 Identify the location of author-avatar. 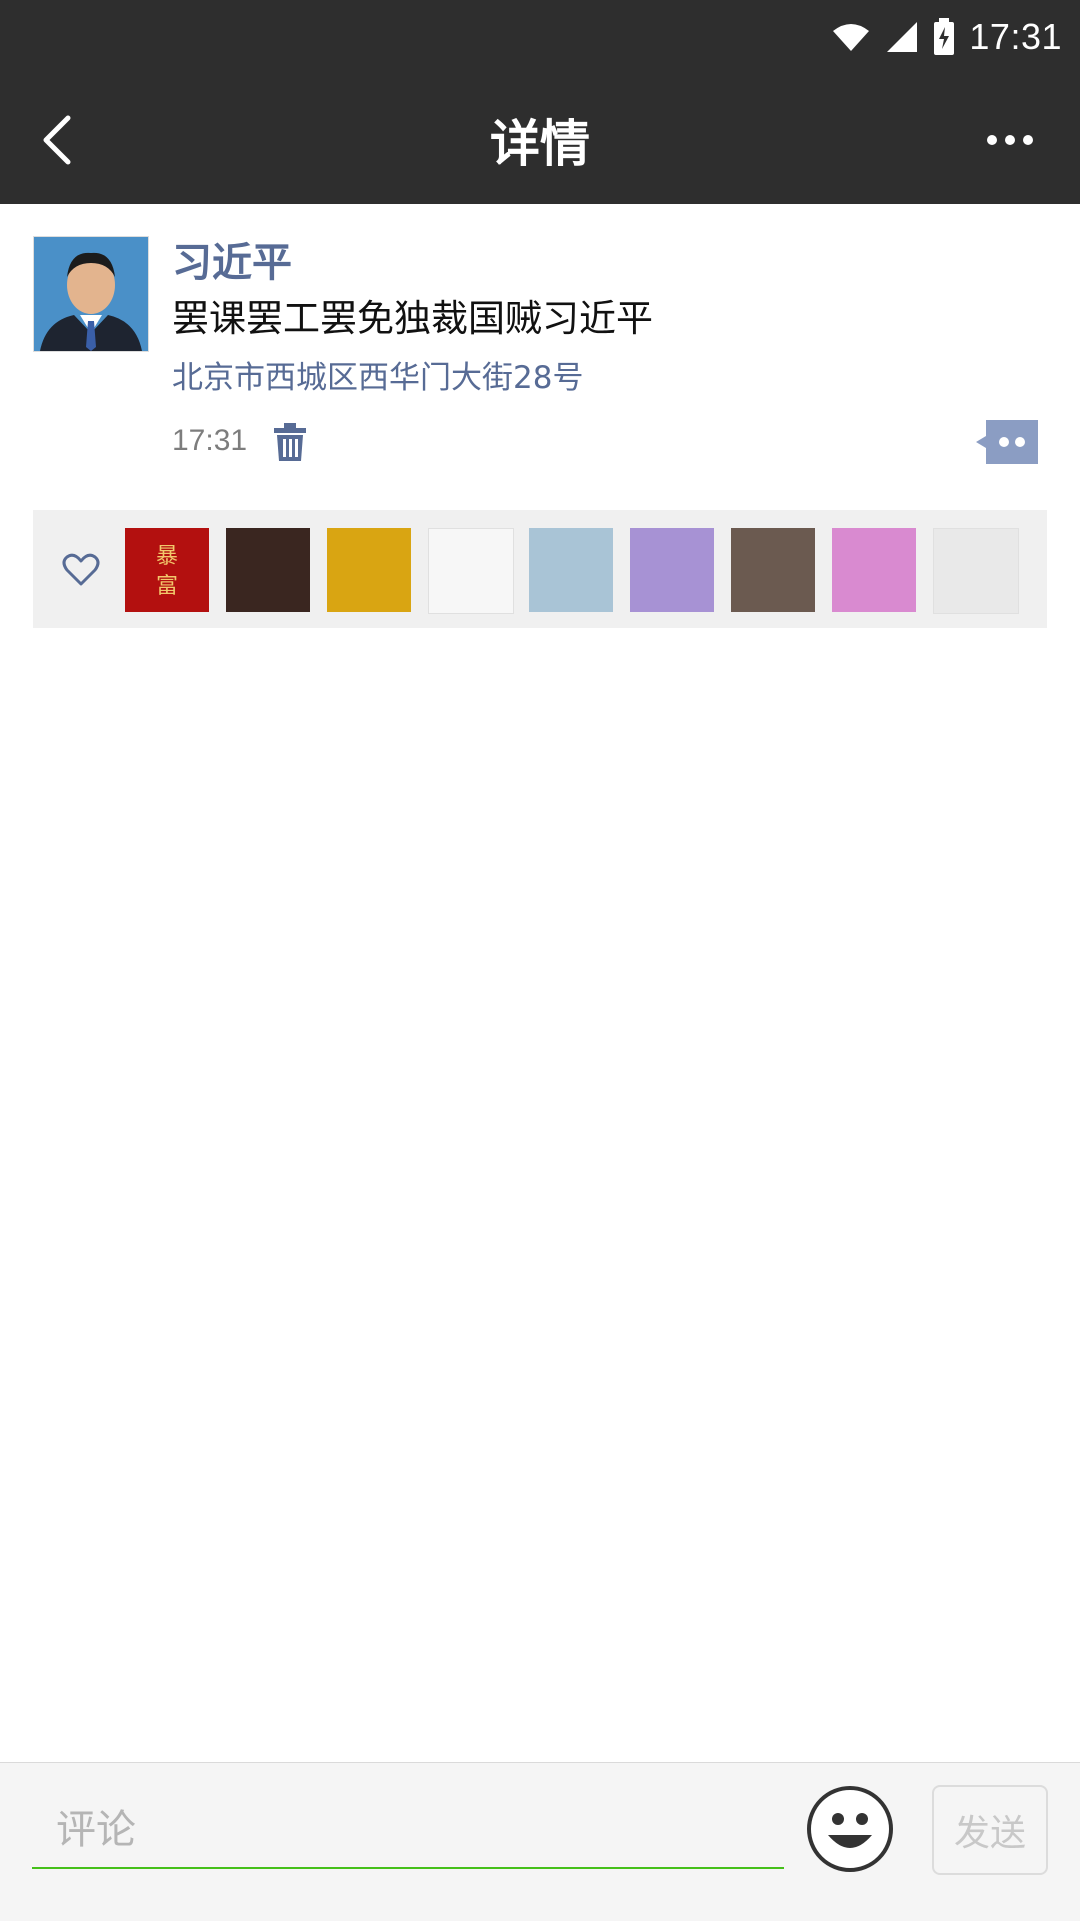
(91, 294).